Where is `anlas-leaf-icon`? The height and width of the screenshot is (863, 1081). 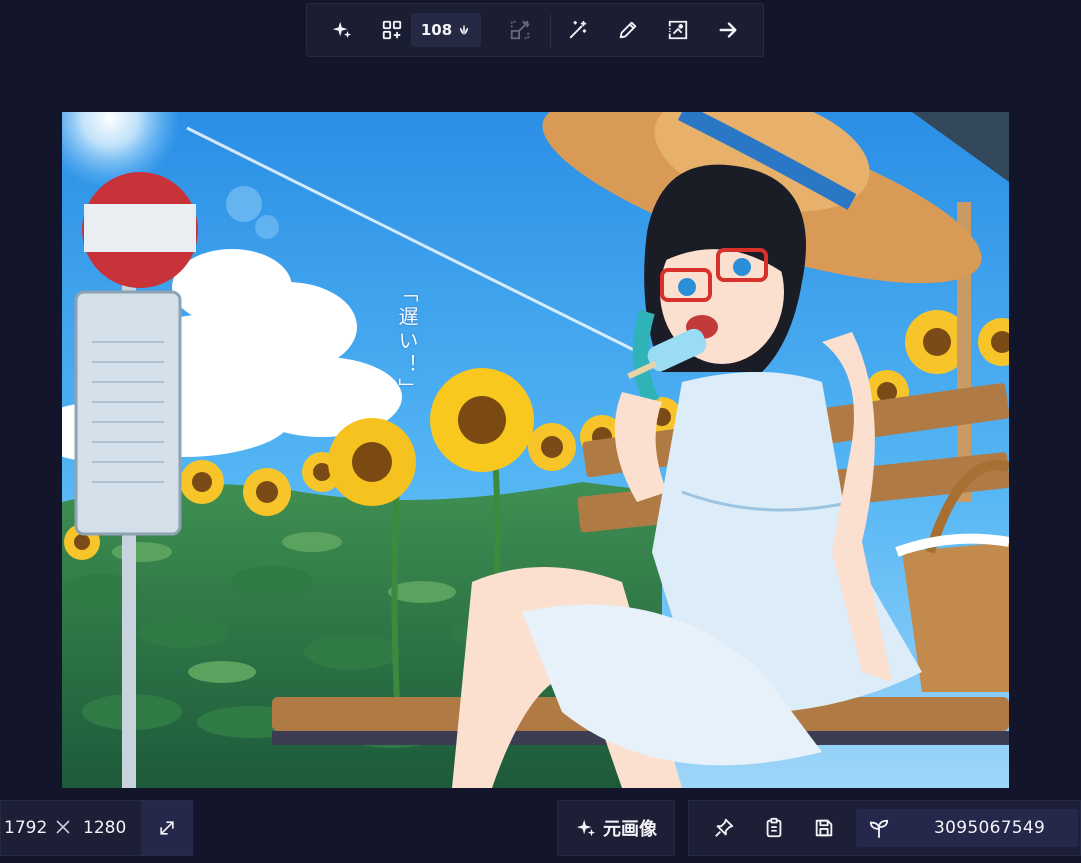 anlas-leaf-icon is located at coordinates (464, 30).